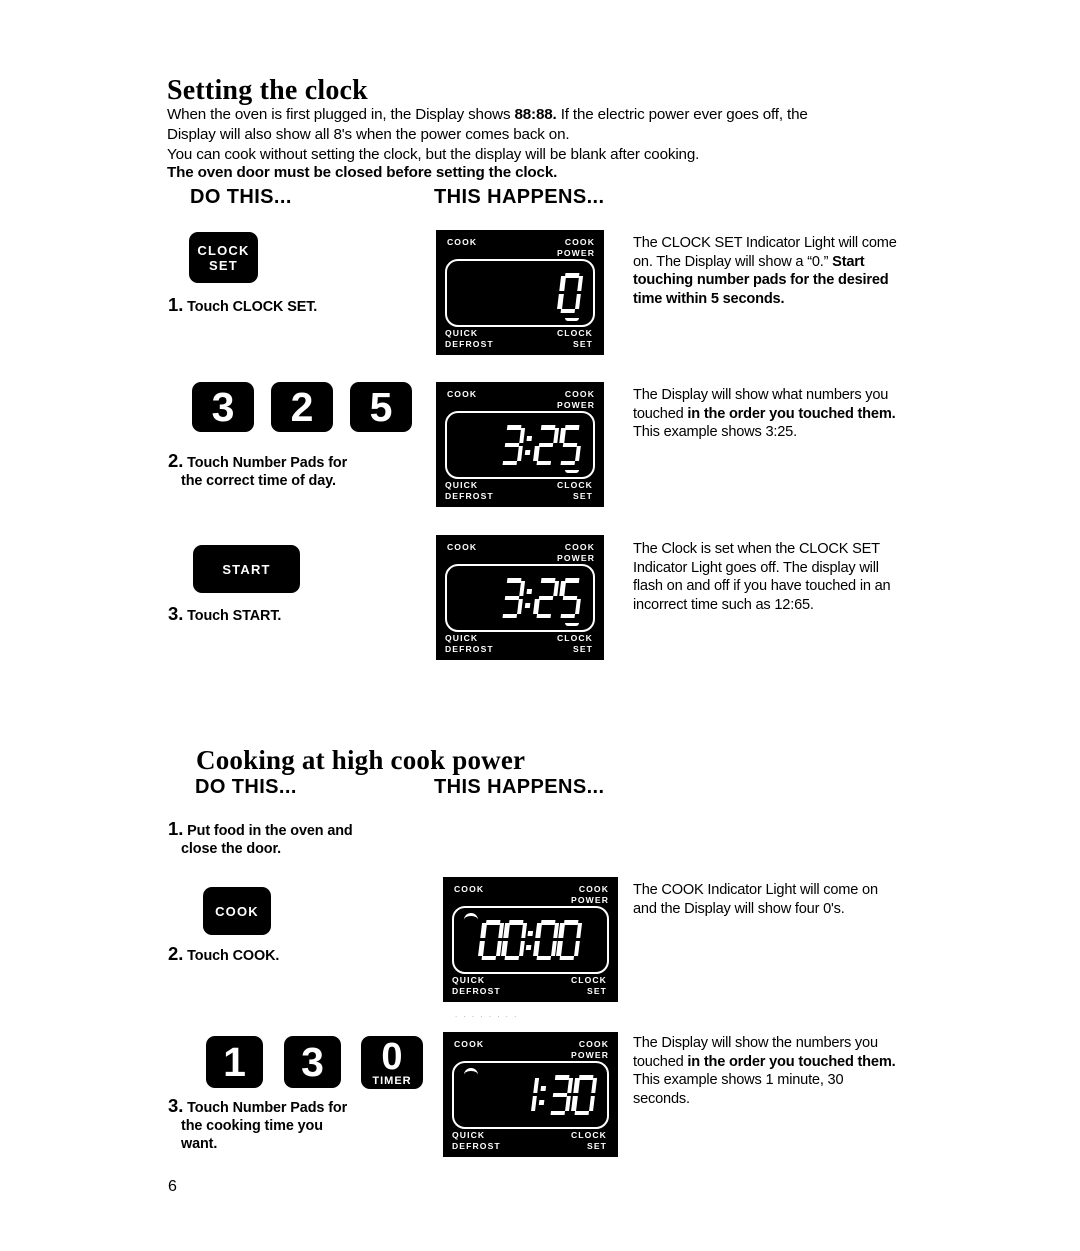  Describe the element at coordinates (267, 90) in the screenshot. I see `page-title-setting-the-clock: Setting the clock` at that location.